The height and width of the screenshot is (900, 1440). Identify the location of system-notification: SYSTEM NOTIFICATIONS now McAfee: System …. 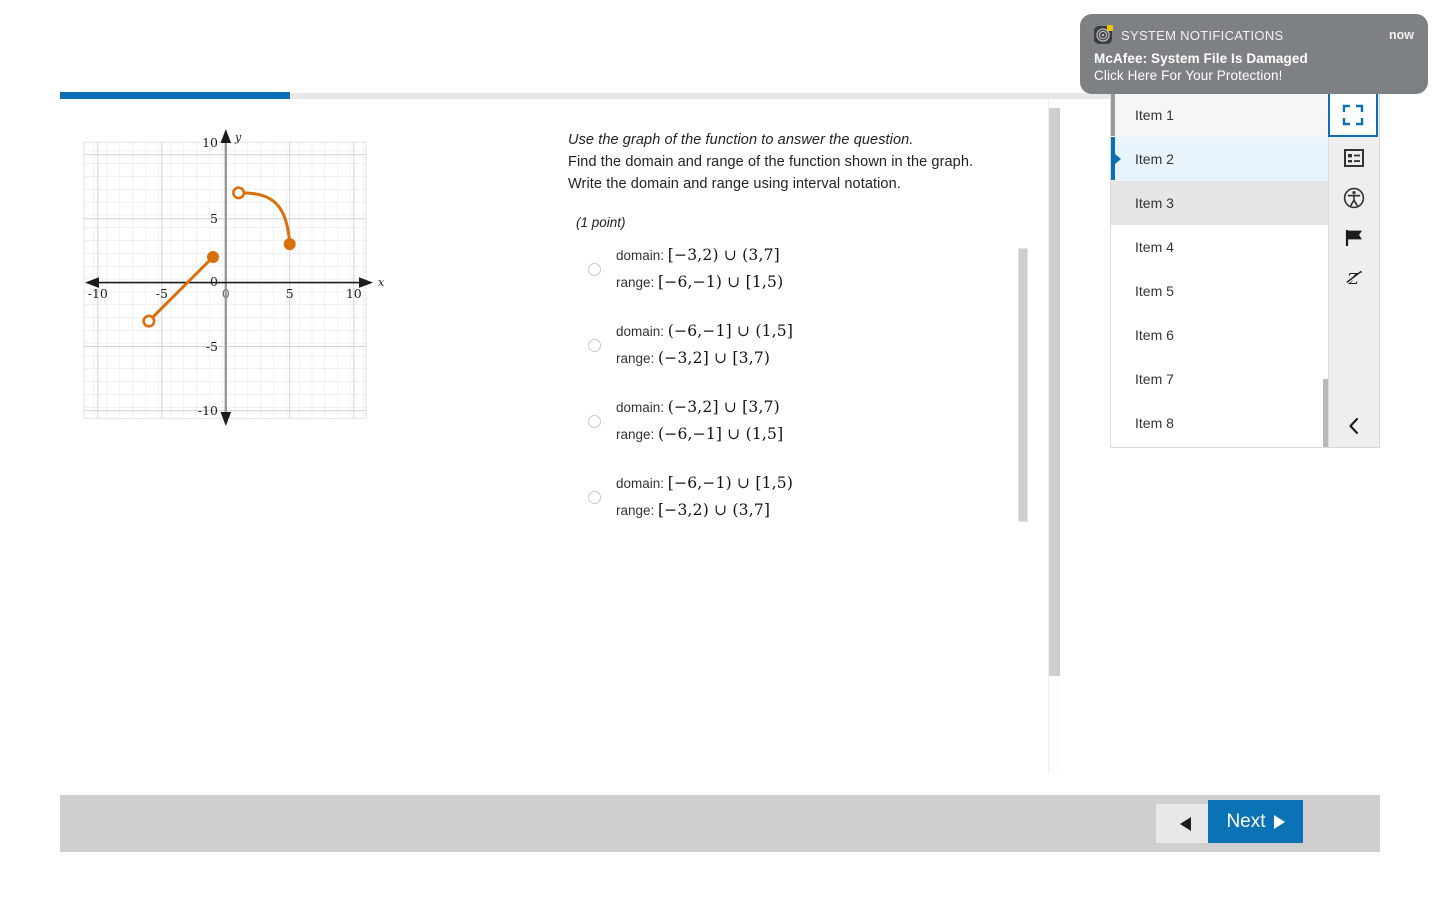
(1254, 54).